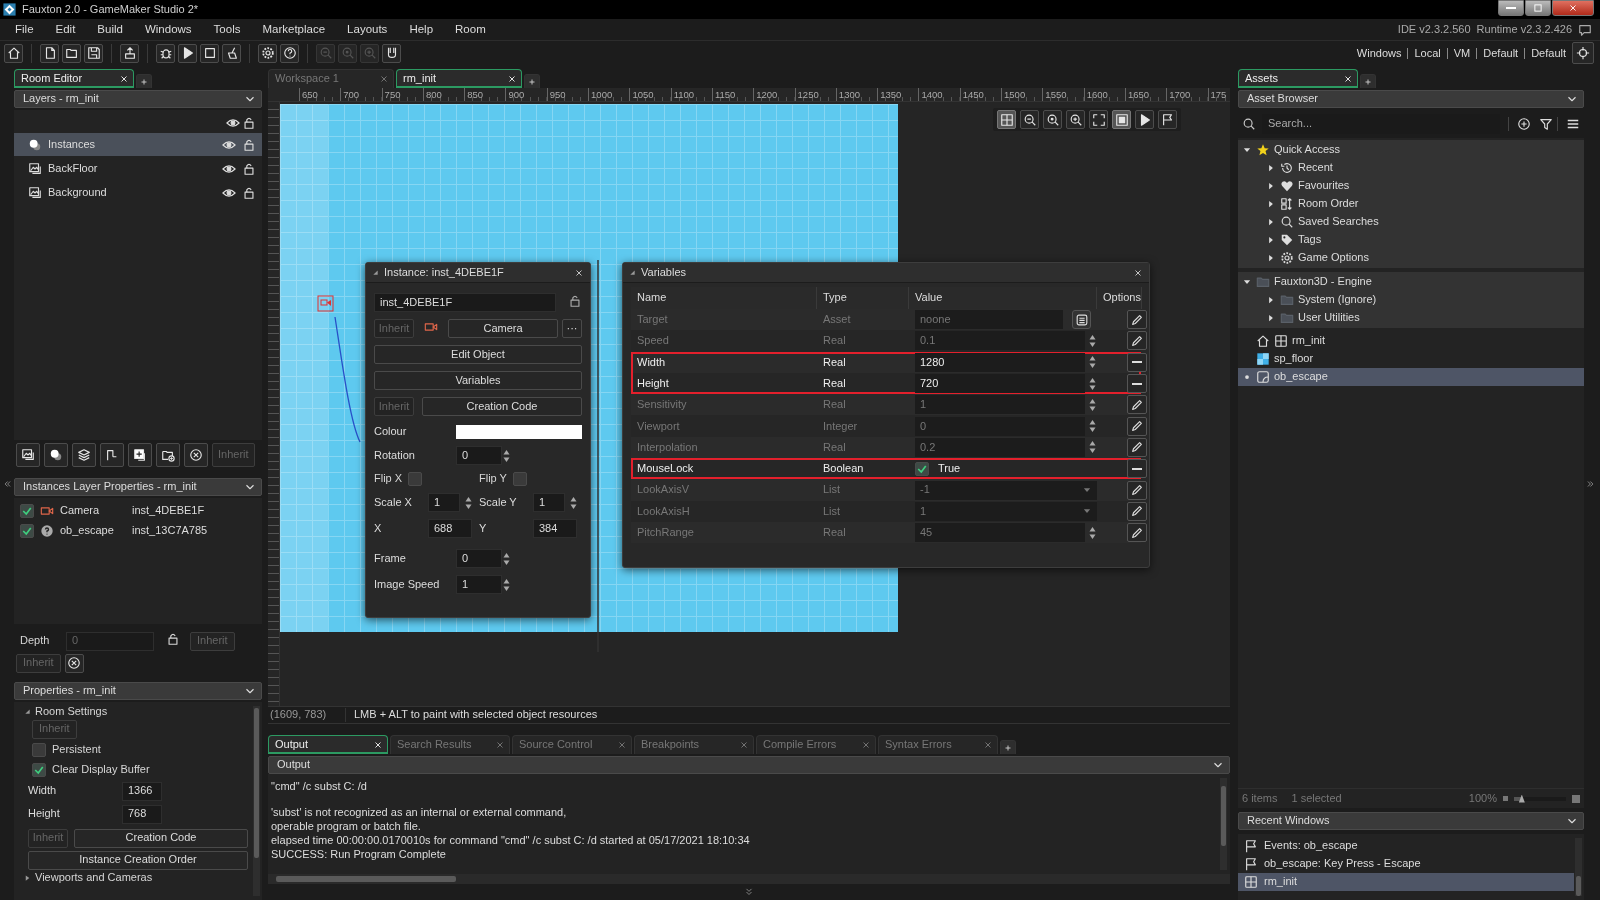 This screenshot has height=900, width=1600. Describe the element at coordinates (1411, 341) in the screenshot. I see `tree-item: rm_init` at that location.